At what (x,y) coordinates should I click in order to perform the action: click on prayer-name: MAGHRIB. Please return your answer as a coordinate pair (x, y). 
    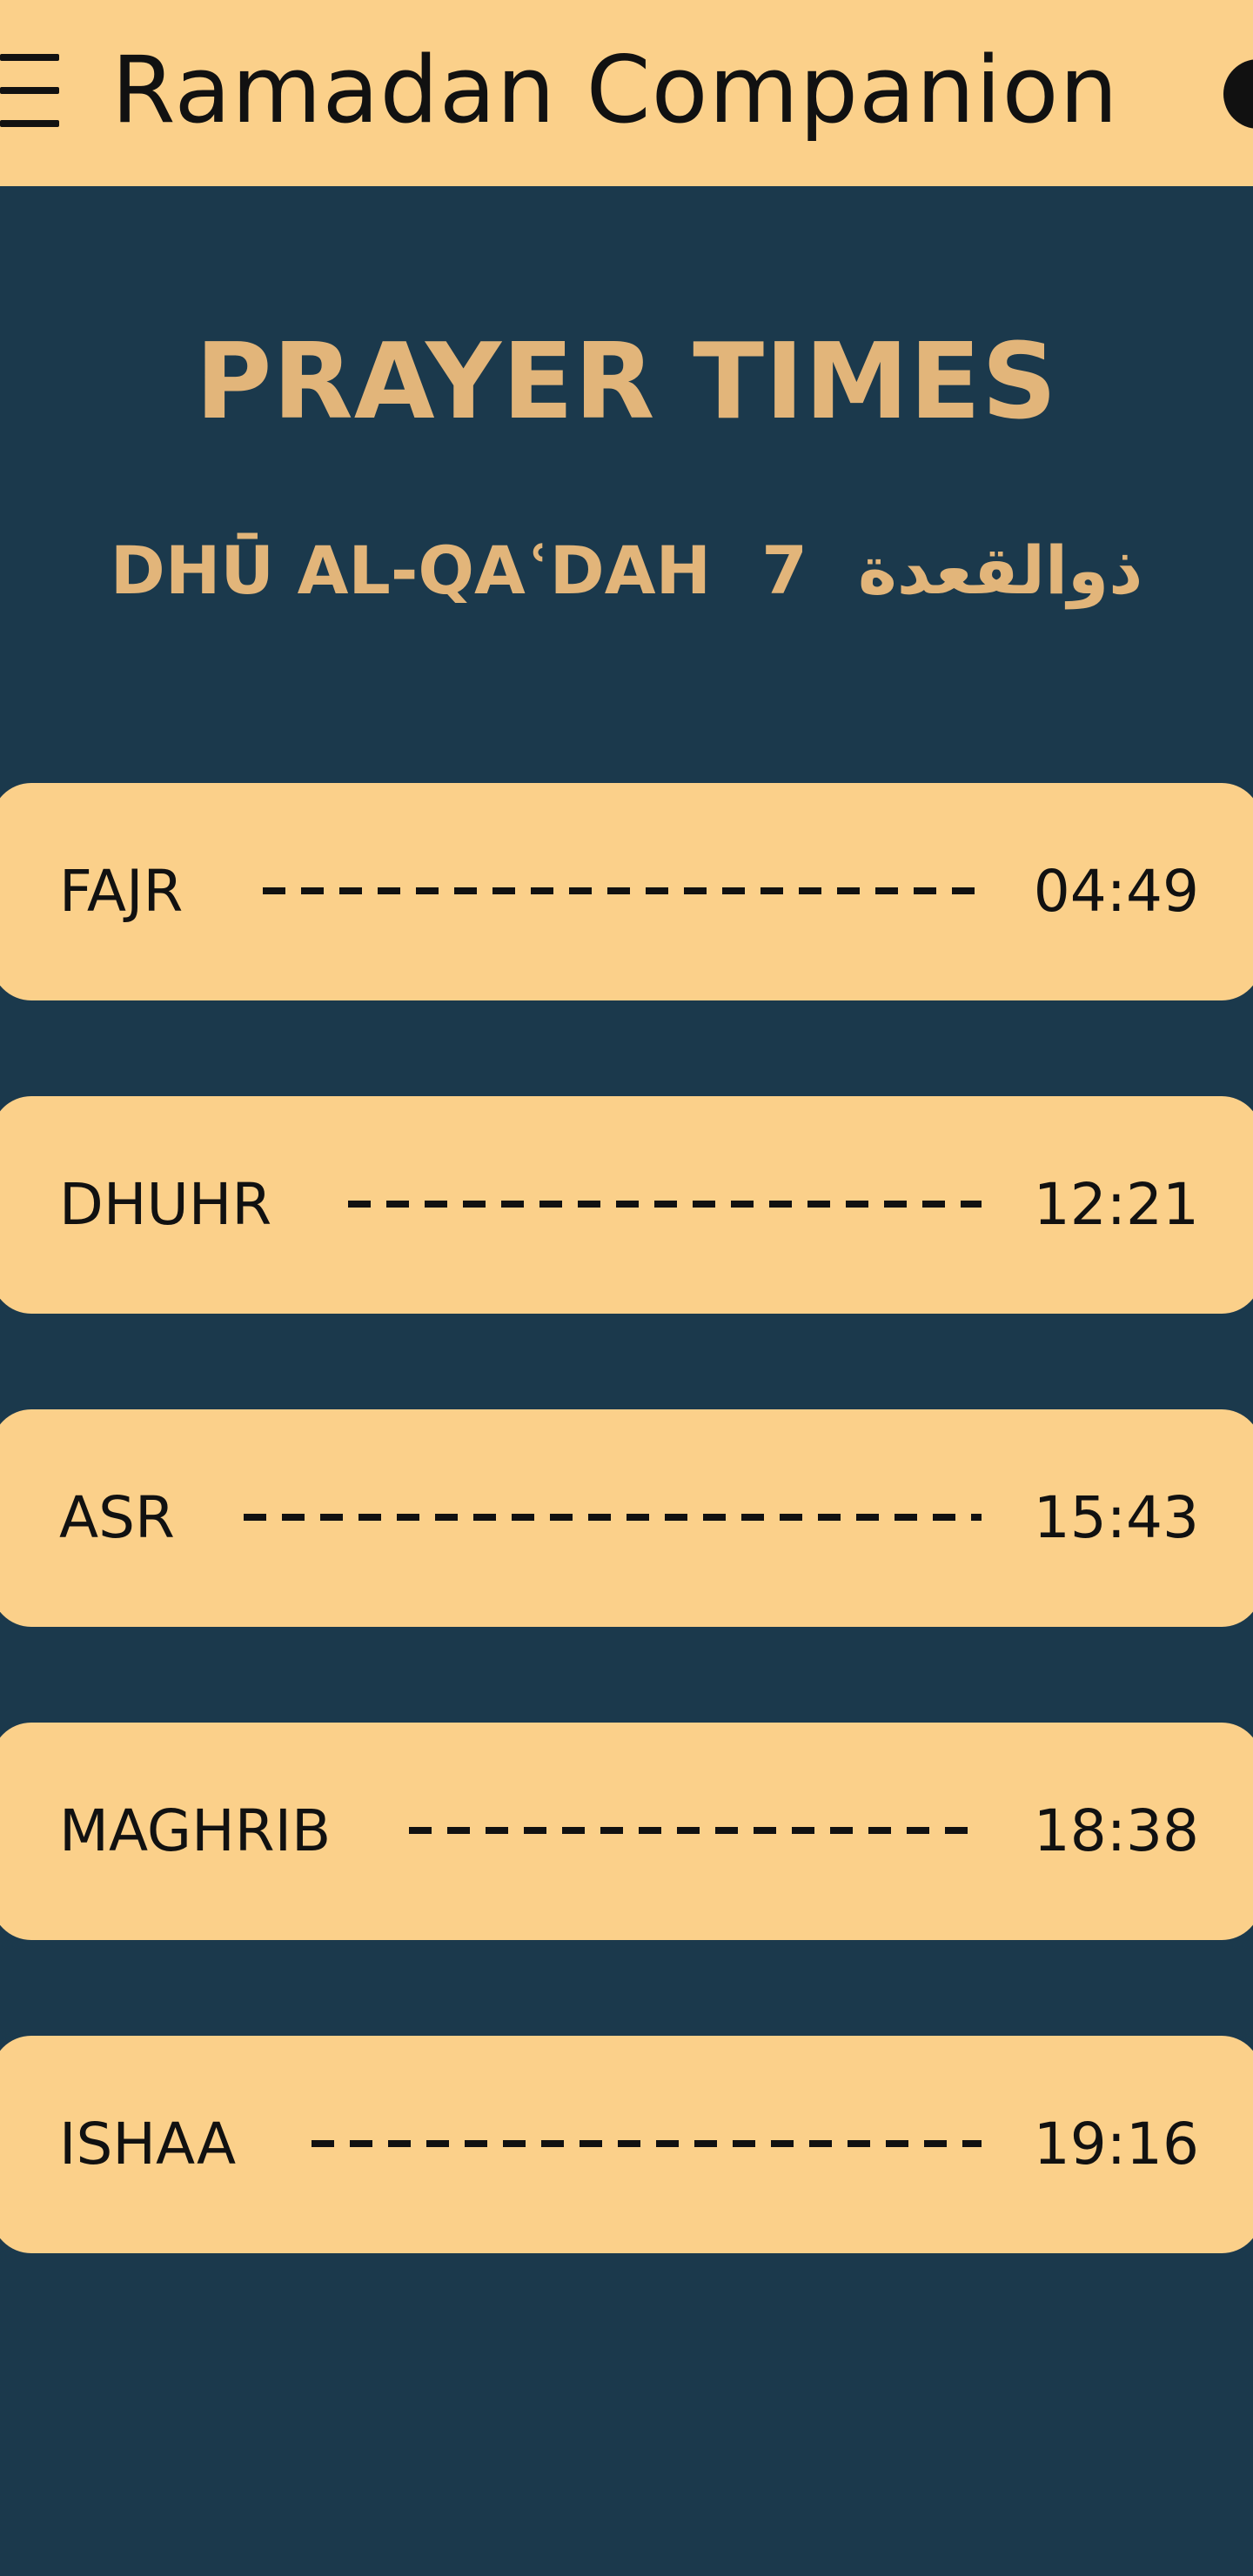
    Looking at the image, I should click on (195, 1830).